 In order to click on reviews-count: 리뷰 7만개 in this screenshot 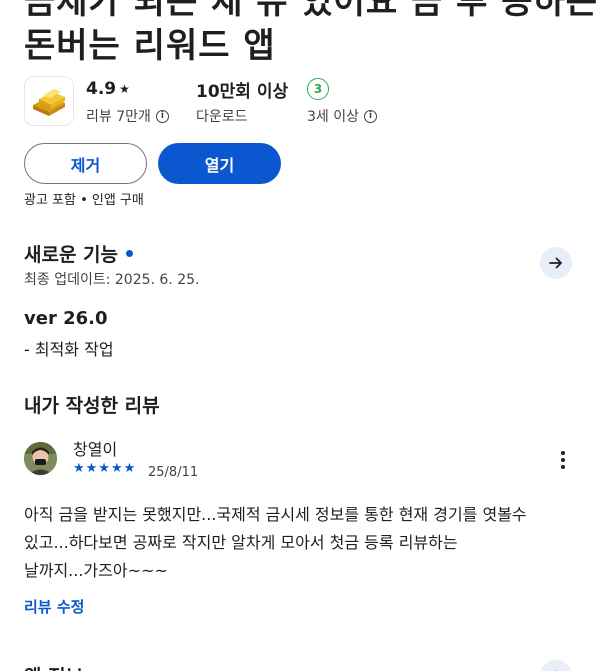, I will do `click(118, 117)`.